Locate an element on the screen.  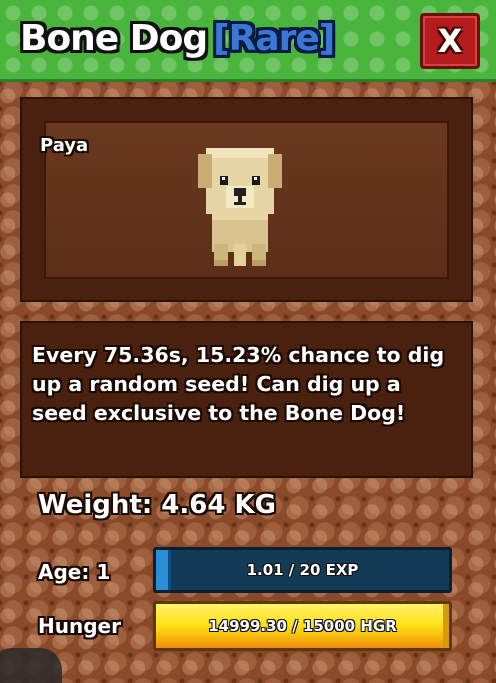
rarity-label: [Rare] is located at coordinates (274, 38).